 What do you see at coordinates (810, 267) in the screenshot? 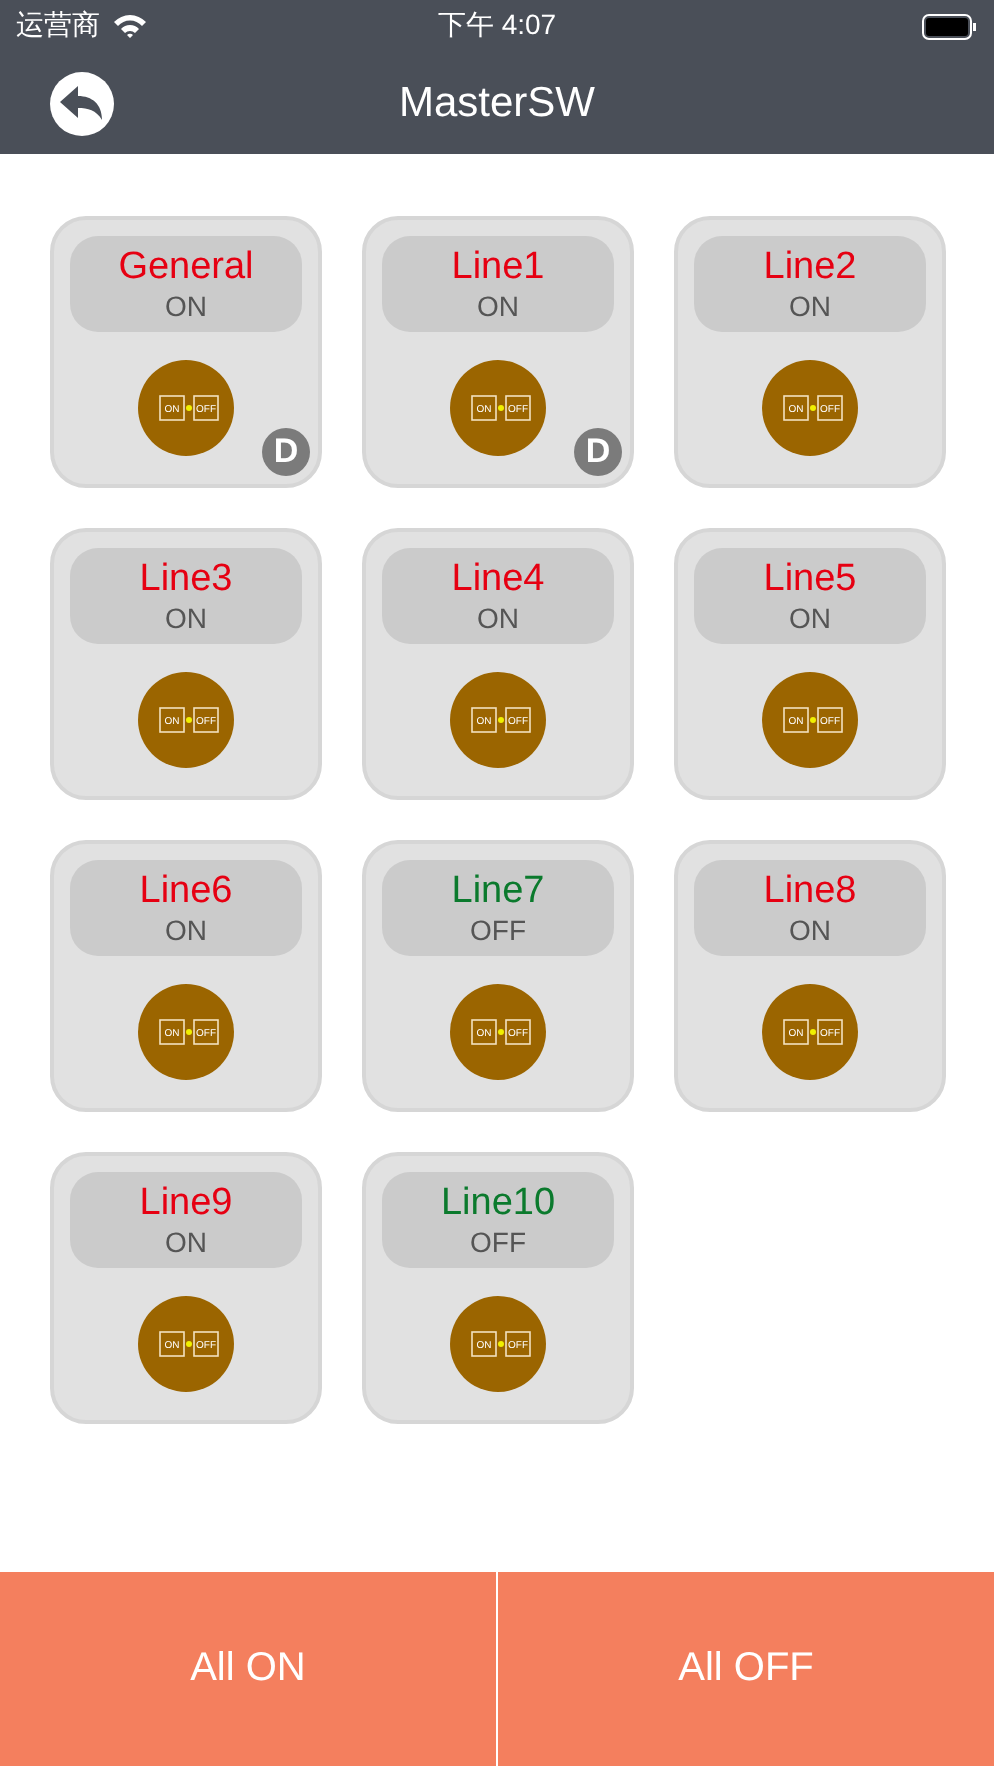
I see `line-name: Line2` at bounding box center [810, 267].